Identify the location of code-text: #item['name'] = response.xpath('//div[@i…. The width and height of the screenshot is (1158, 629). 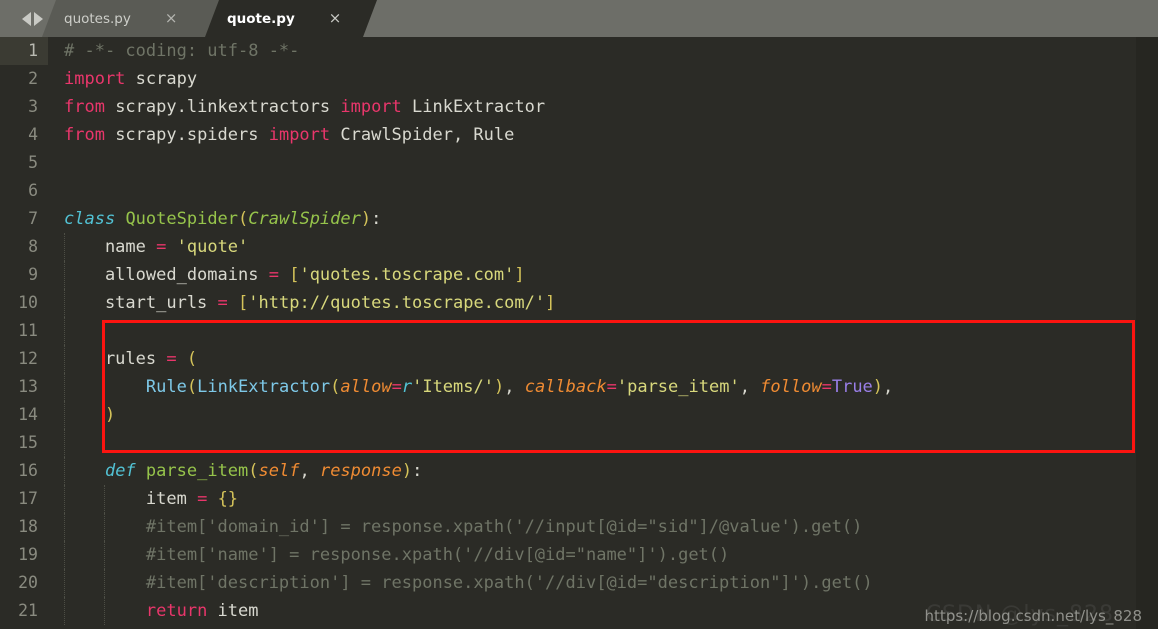
(396, 555).